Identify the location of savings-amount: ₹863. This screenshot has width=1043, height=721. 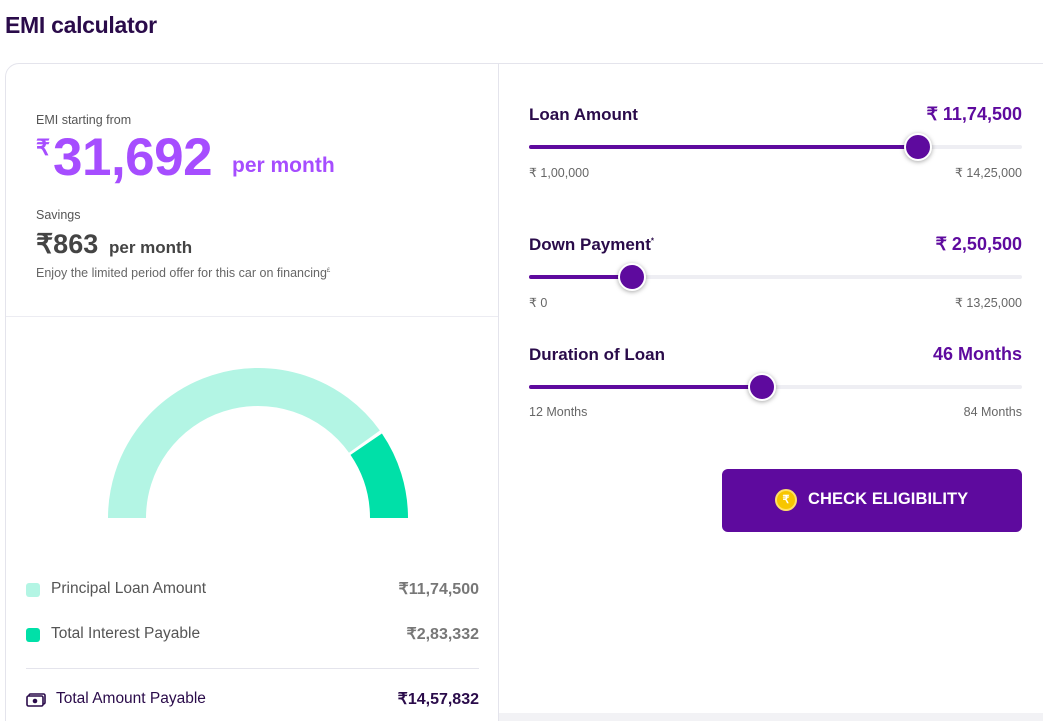
(67, 244).